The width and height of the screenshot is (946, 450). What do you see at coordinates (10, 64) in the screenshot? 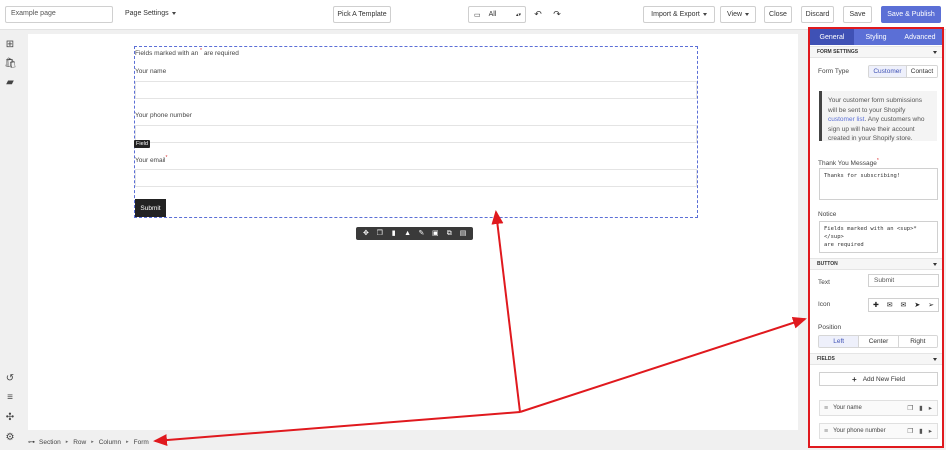
I see `shopify-bag-icon: 🛍` at bounding box center [10, 64].